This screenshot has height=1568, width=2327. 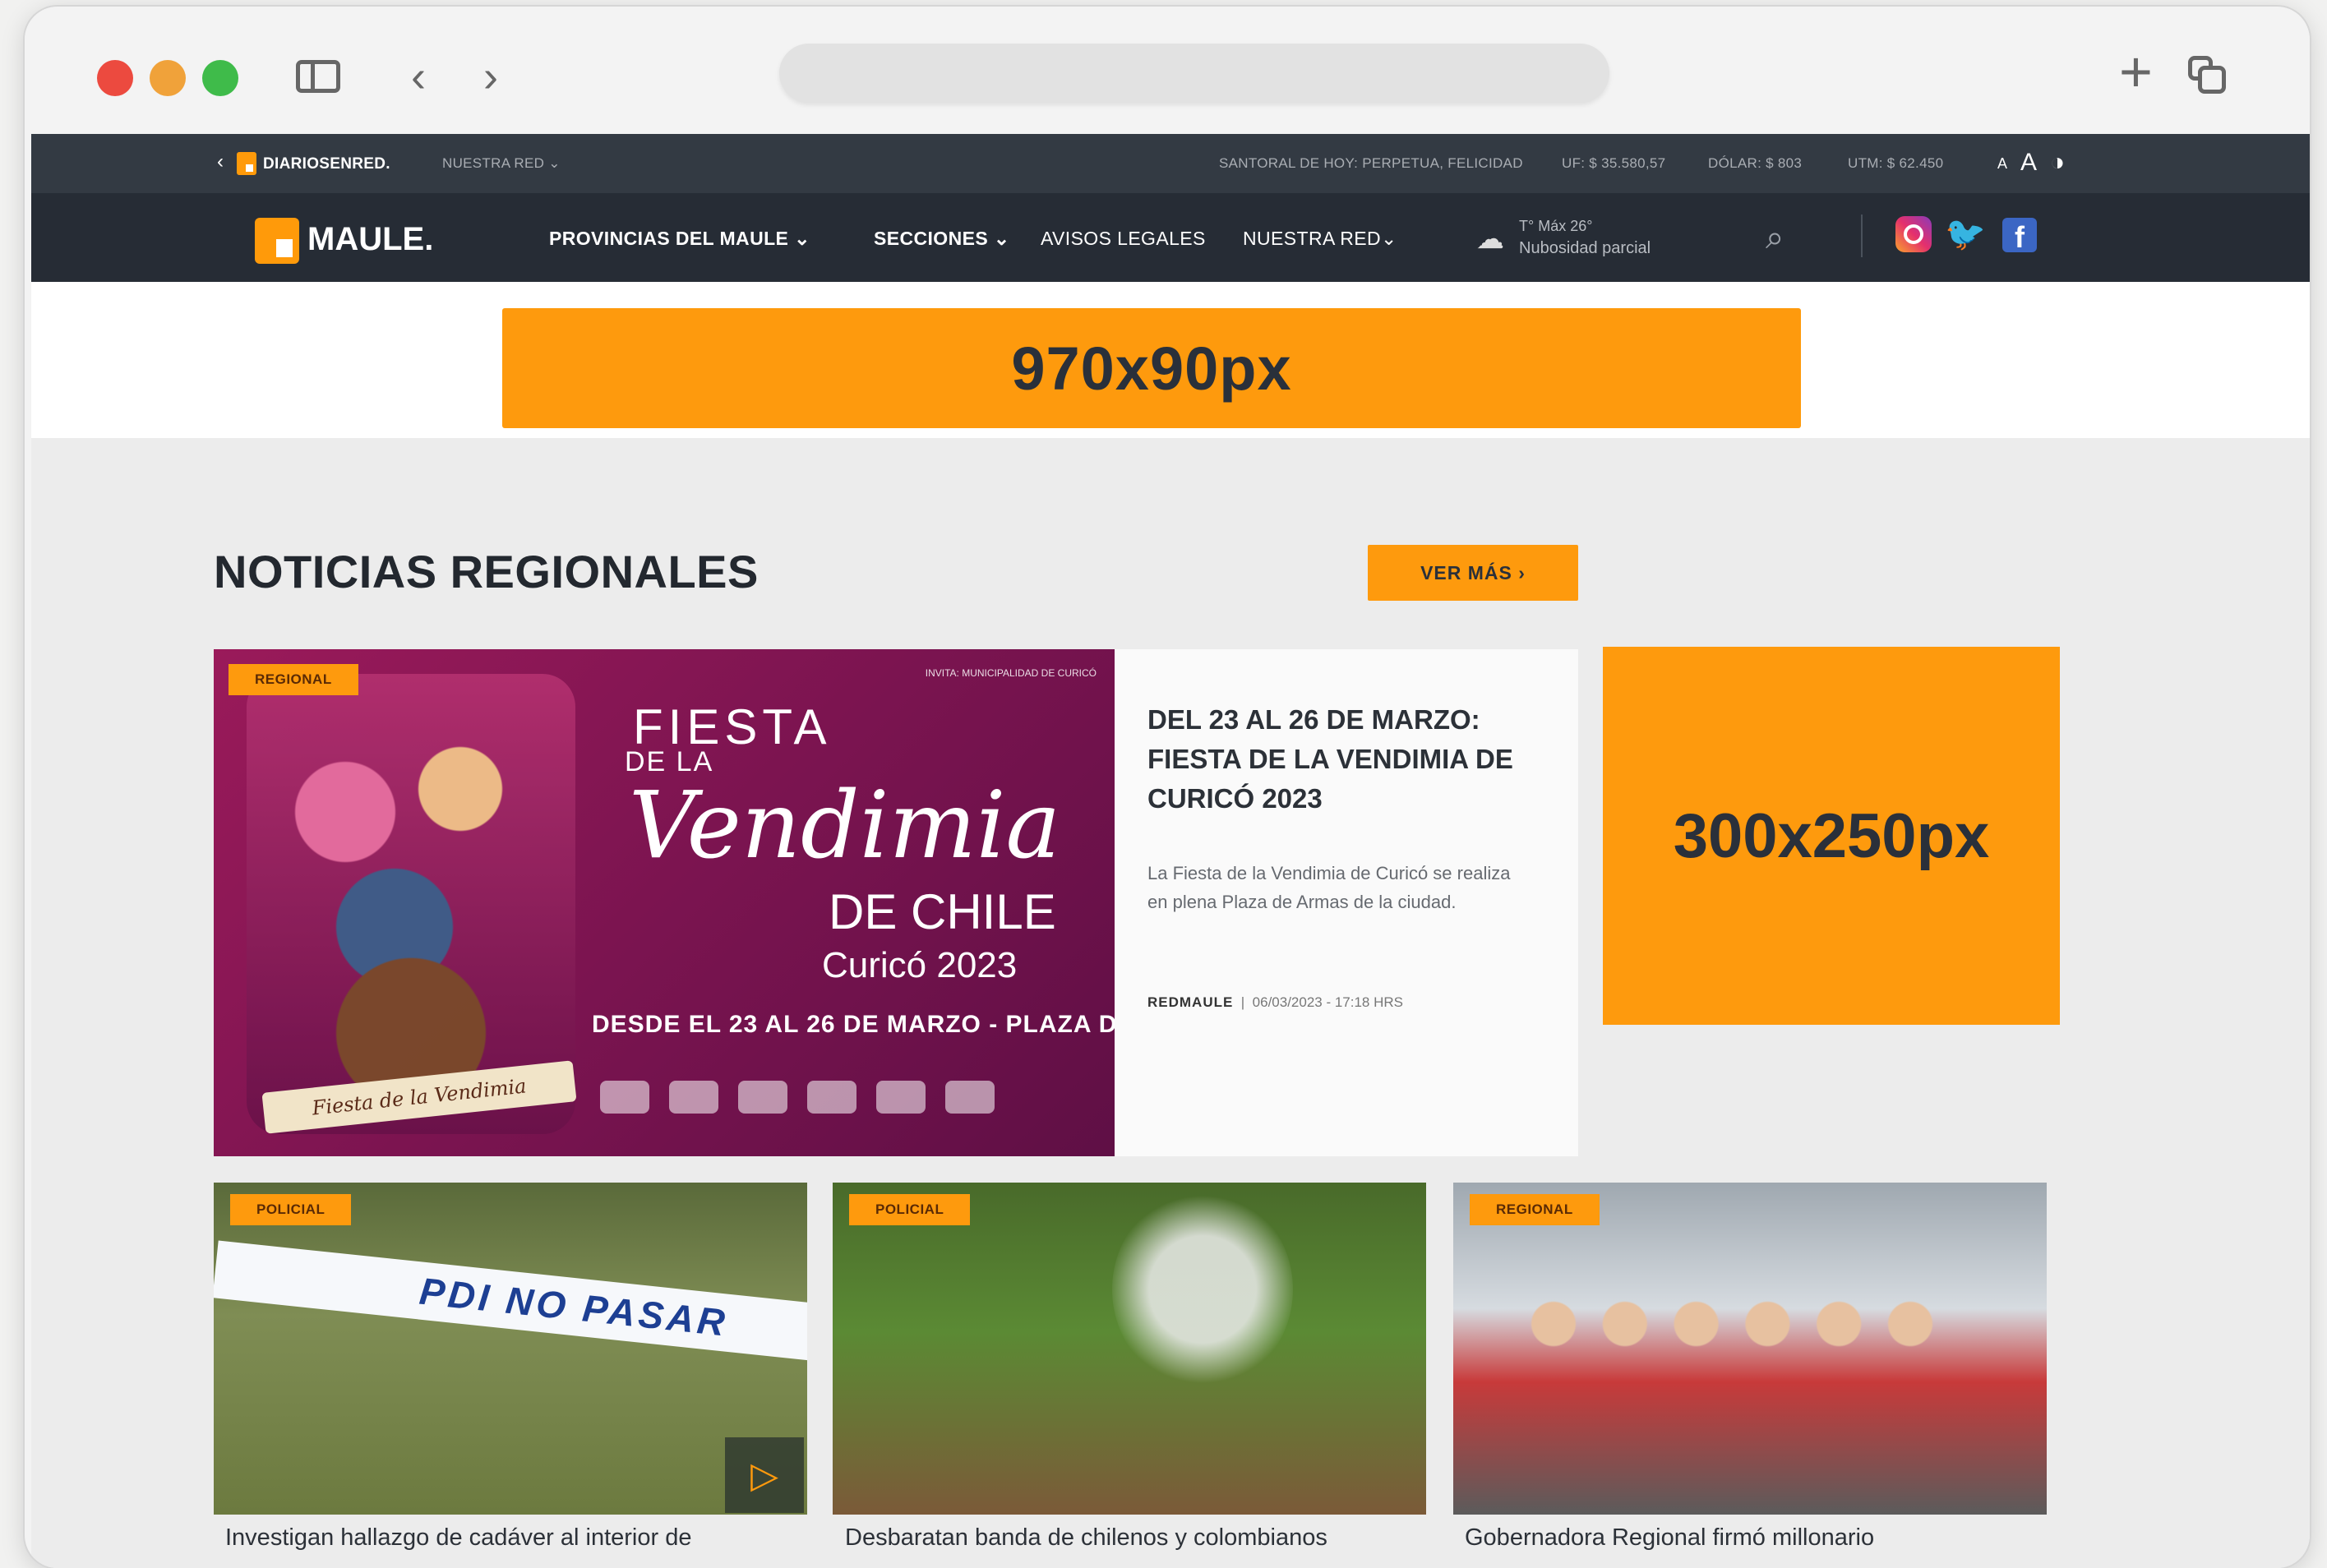 I want to click on leaderboard-ad: 970x90px, so click(x=1151, y=368).